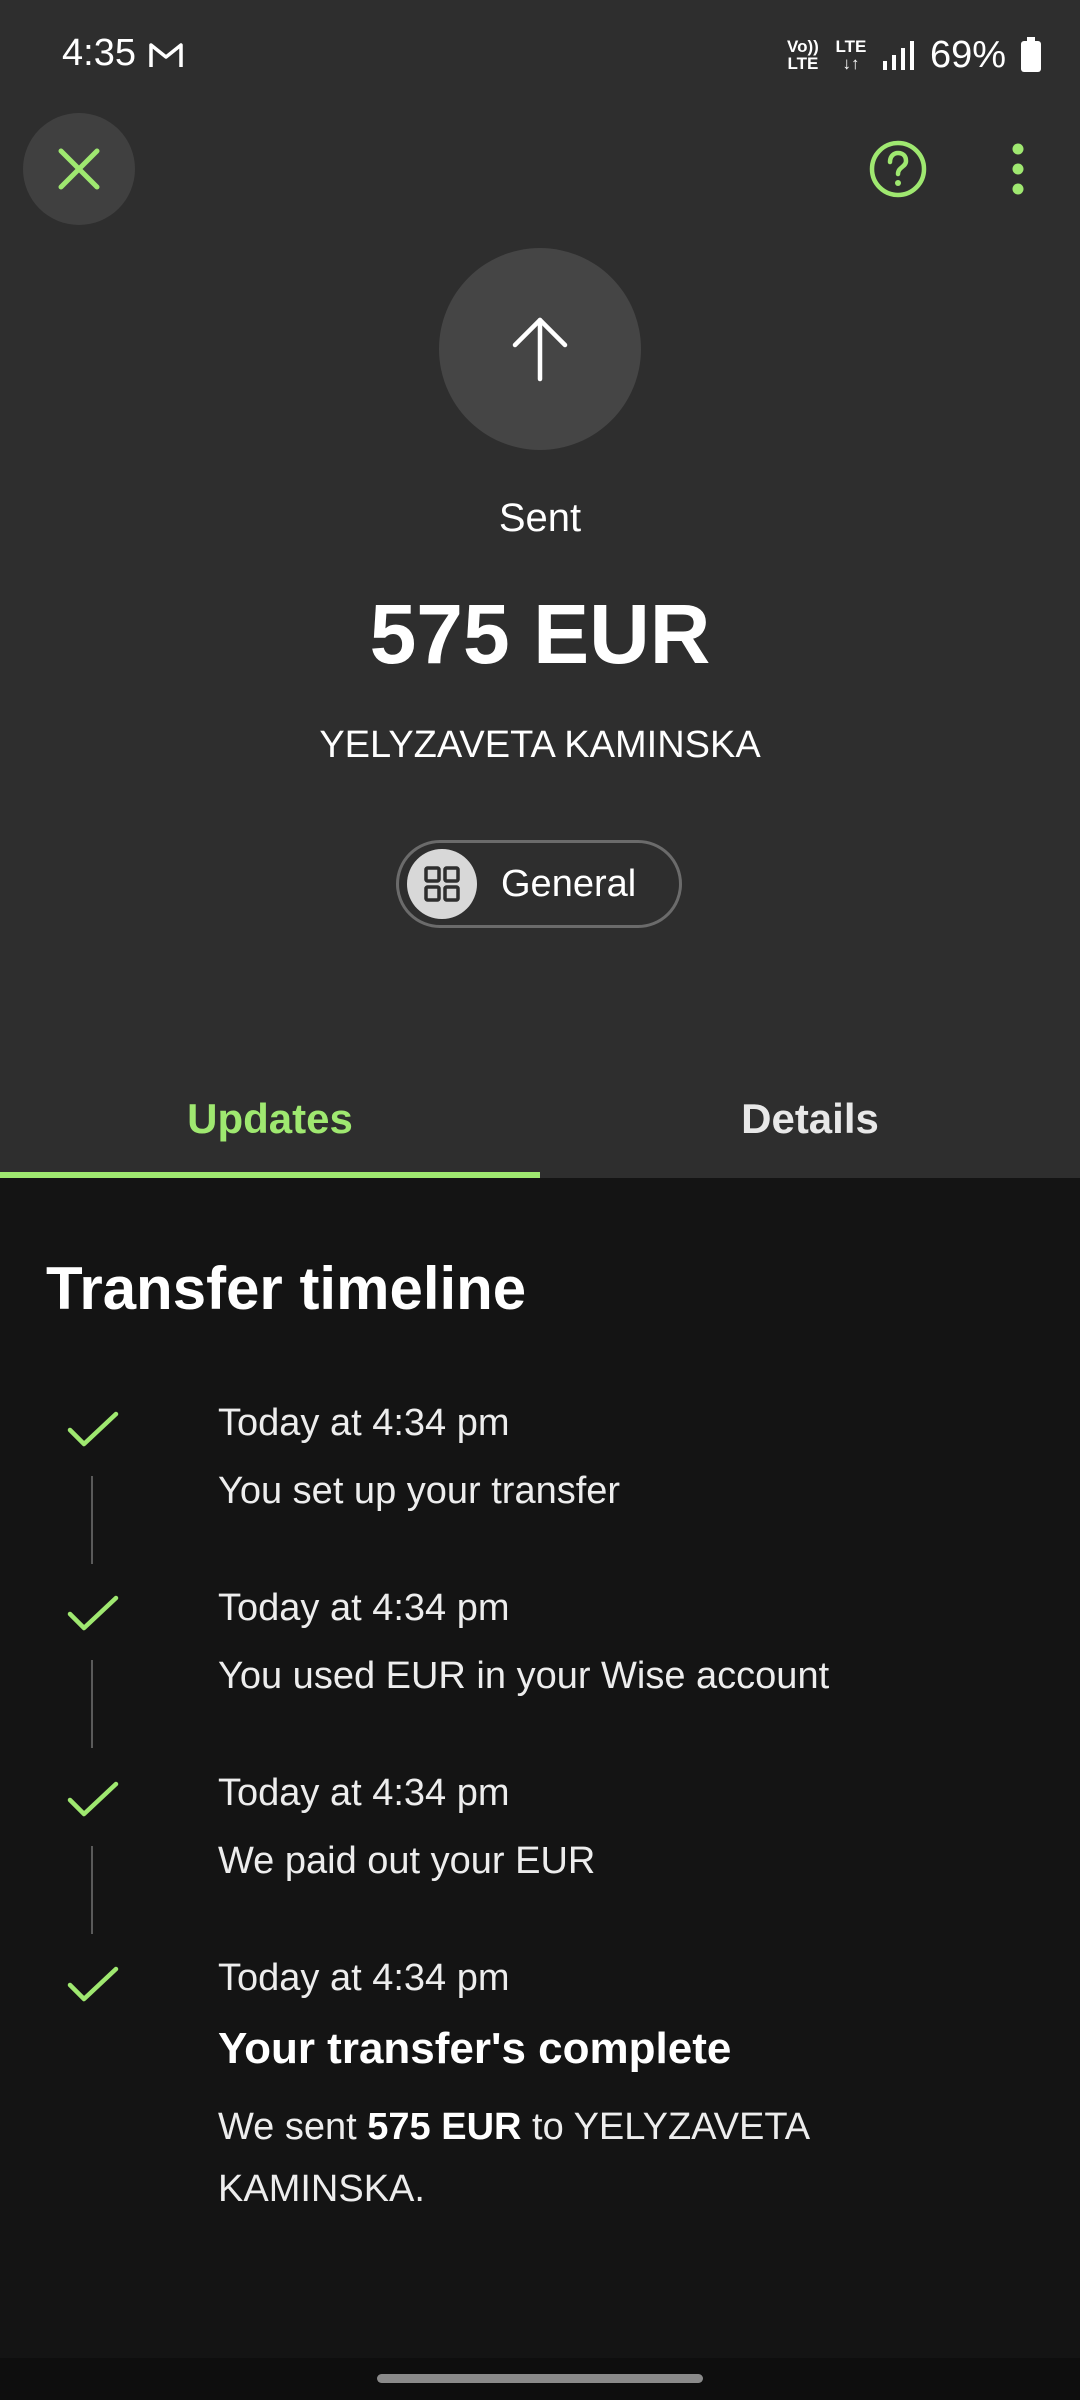 Image resolution: width=1080 pixels, height=2400 pixels. I want to click on active-tab-indicator, so click(270, 1175).